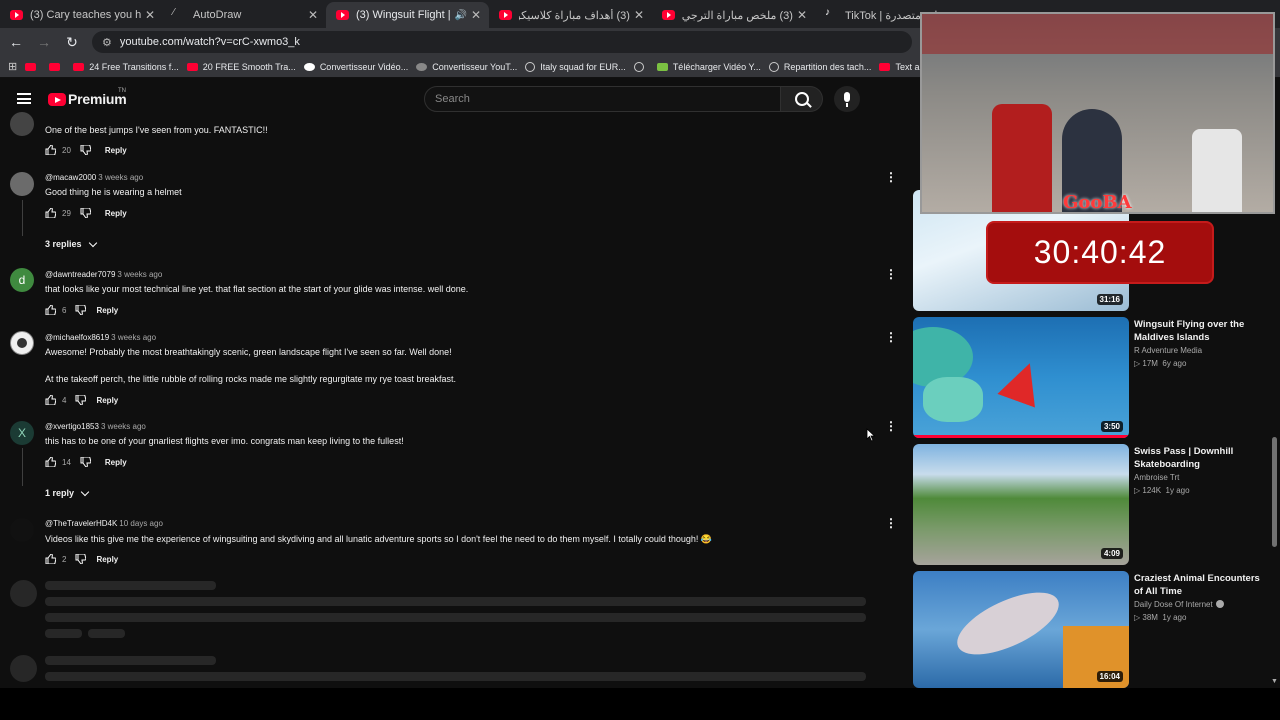 This screenshot has height=720, width=1280. Describe the element at coordinates (953, 399) in the screenshot. I see `island-shape` at that location.